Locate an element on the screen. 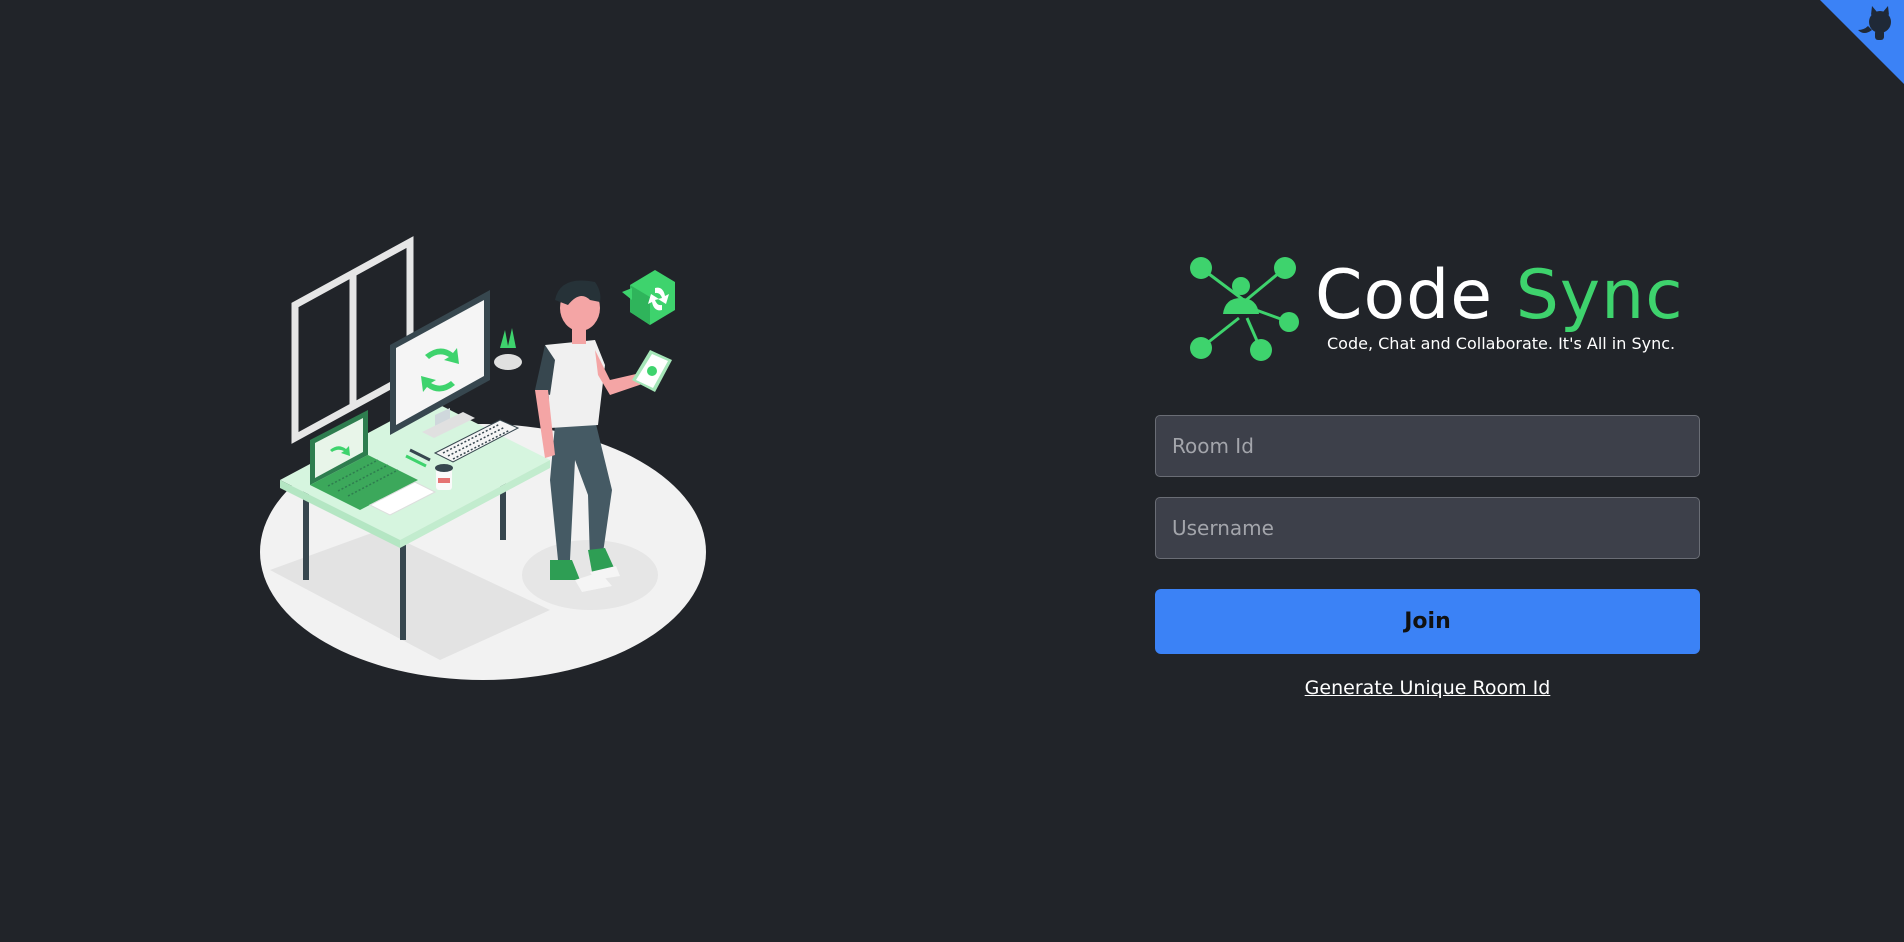 The width and height of the screenshot is (1904, 942). github-octocat-icon is located at coordinates (1862, 42).